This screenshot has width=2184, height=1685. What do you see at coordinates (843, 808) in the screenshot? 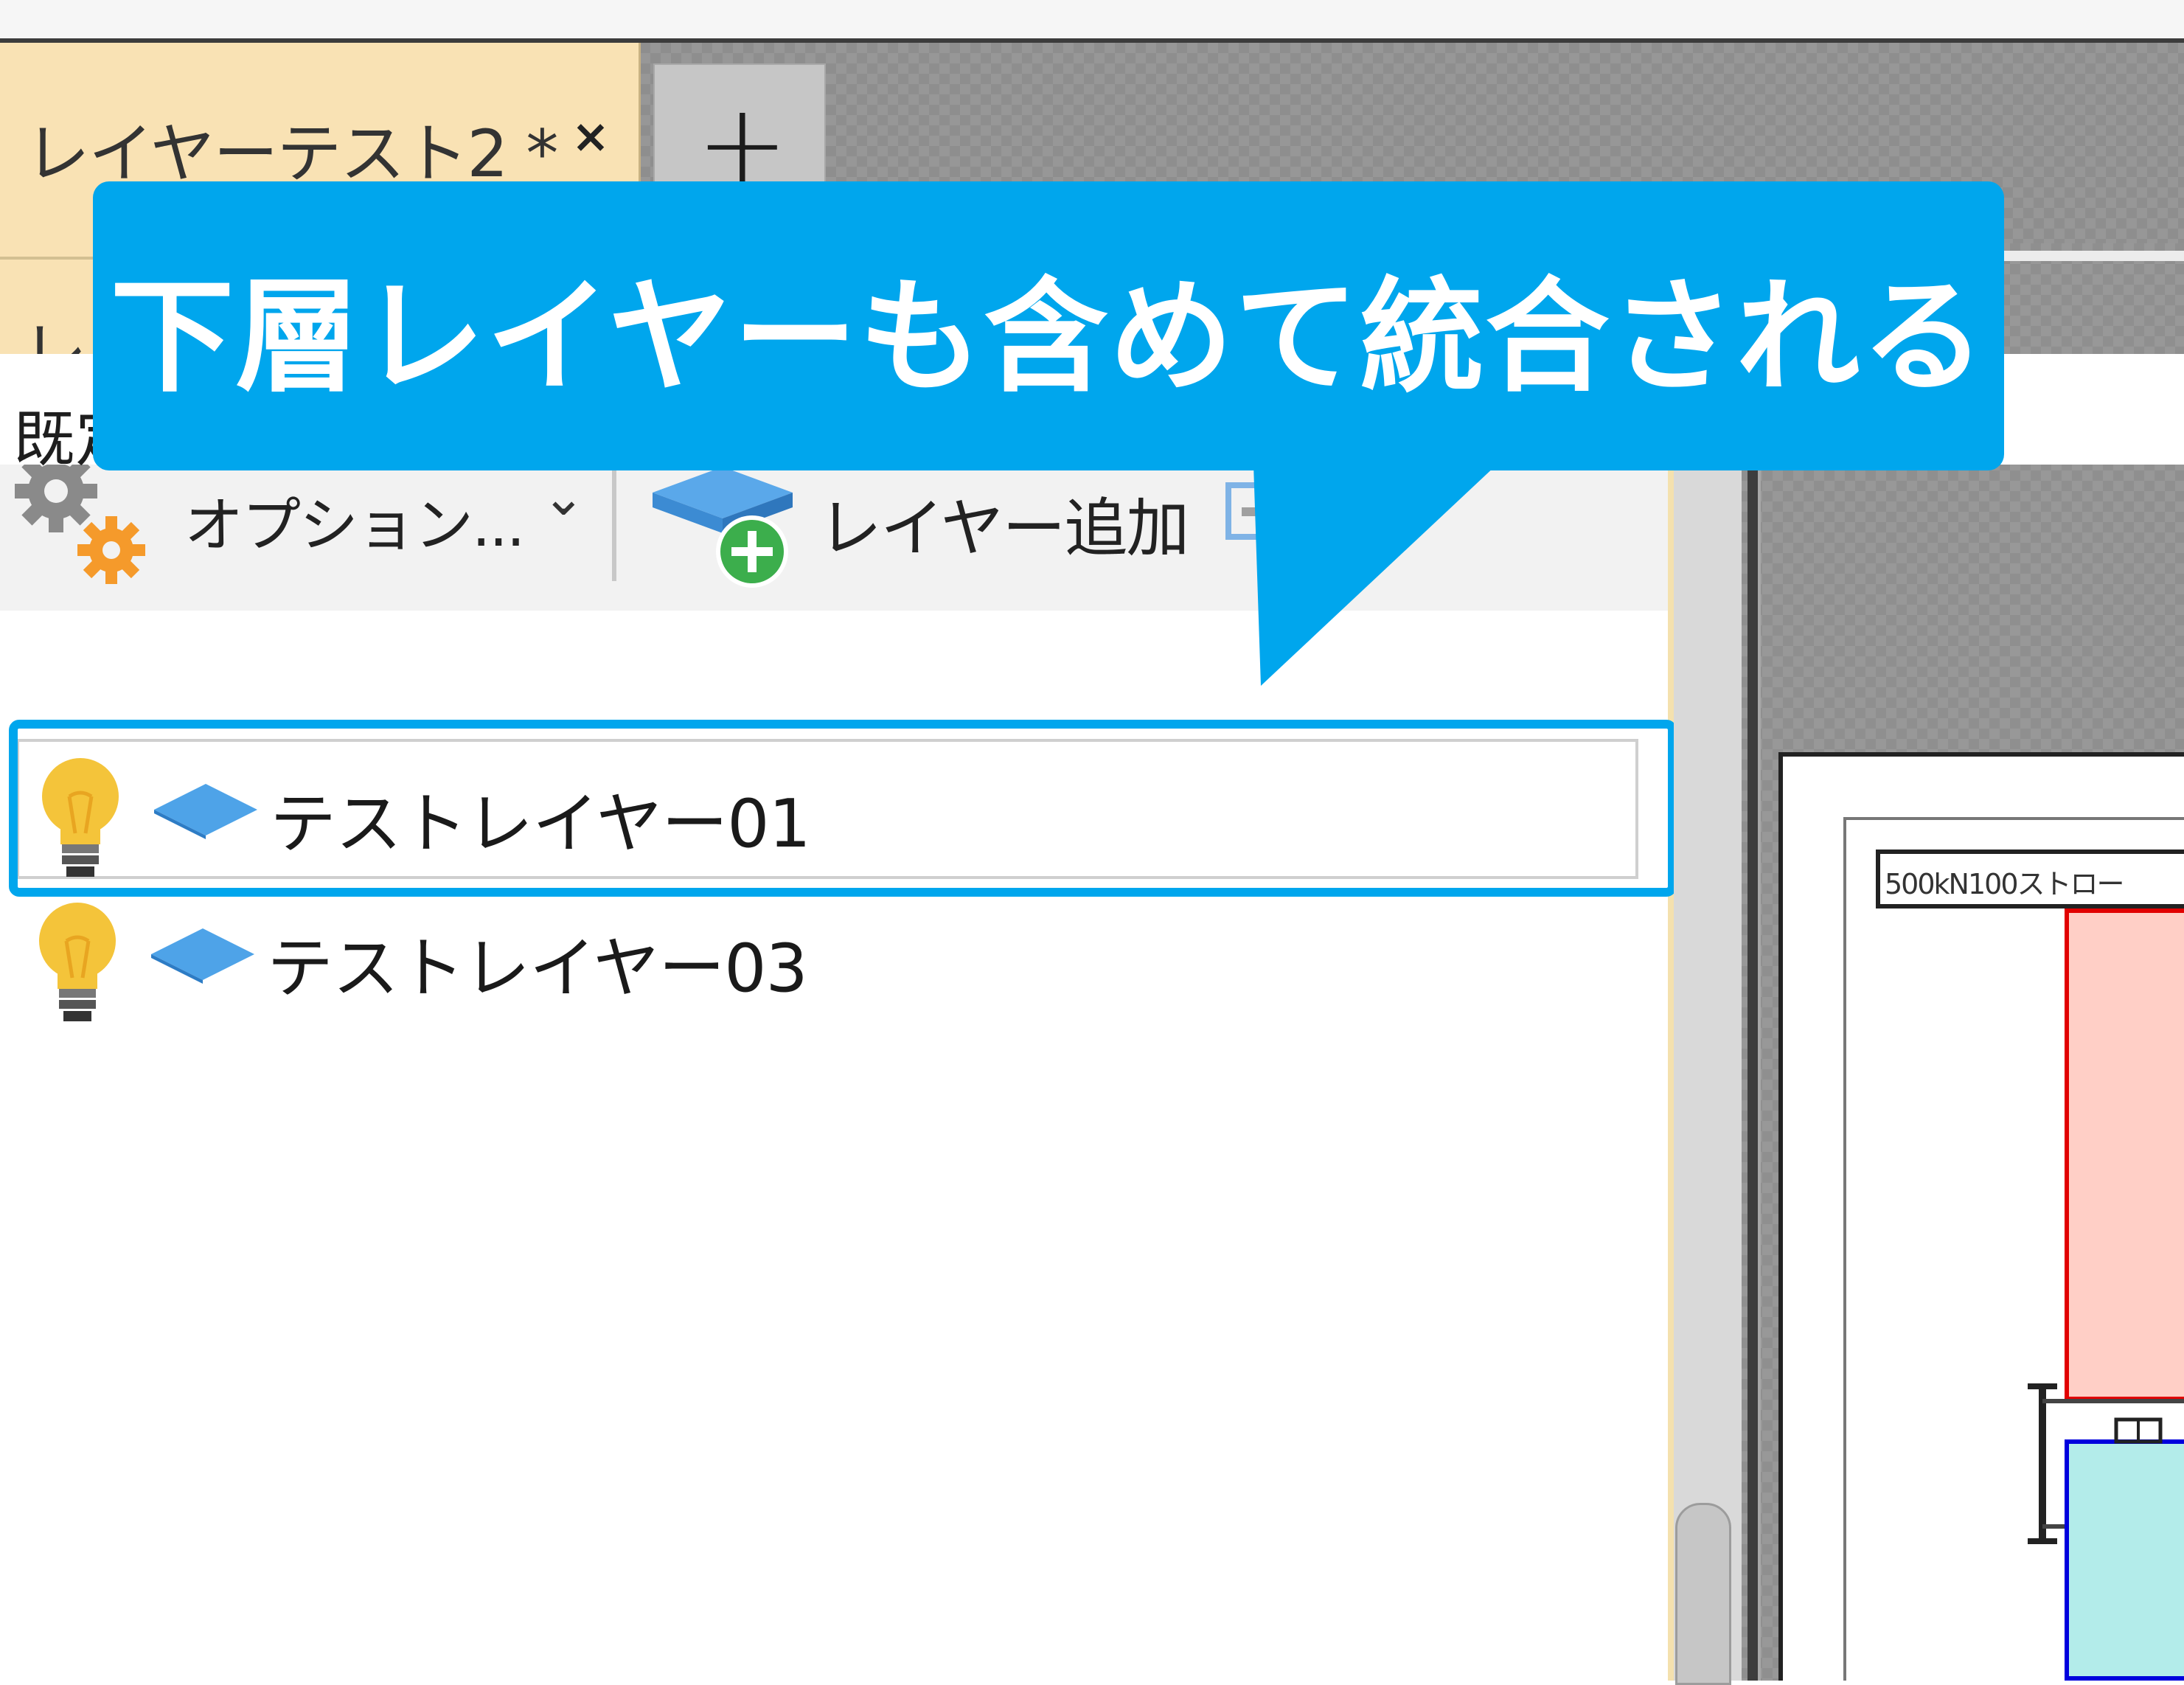
I see `selection-highlight` at bounding box center [843, 808].